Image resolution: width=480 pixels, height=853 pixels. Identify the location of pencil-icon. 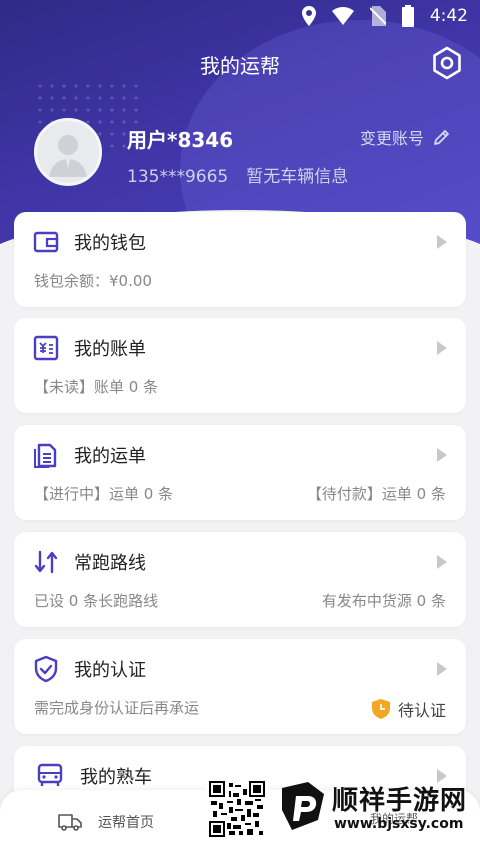
(441, 137).